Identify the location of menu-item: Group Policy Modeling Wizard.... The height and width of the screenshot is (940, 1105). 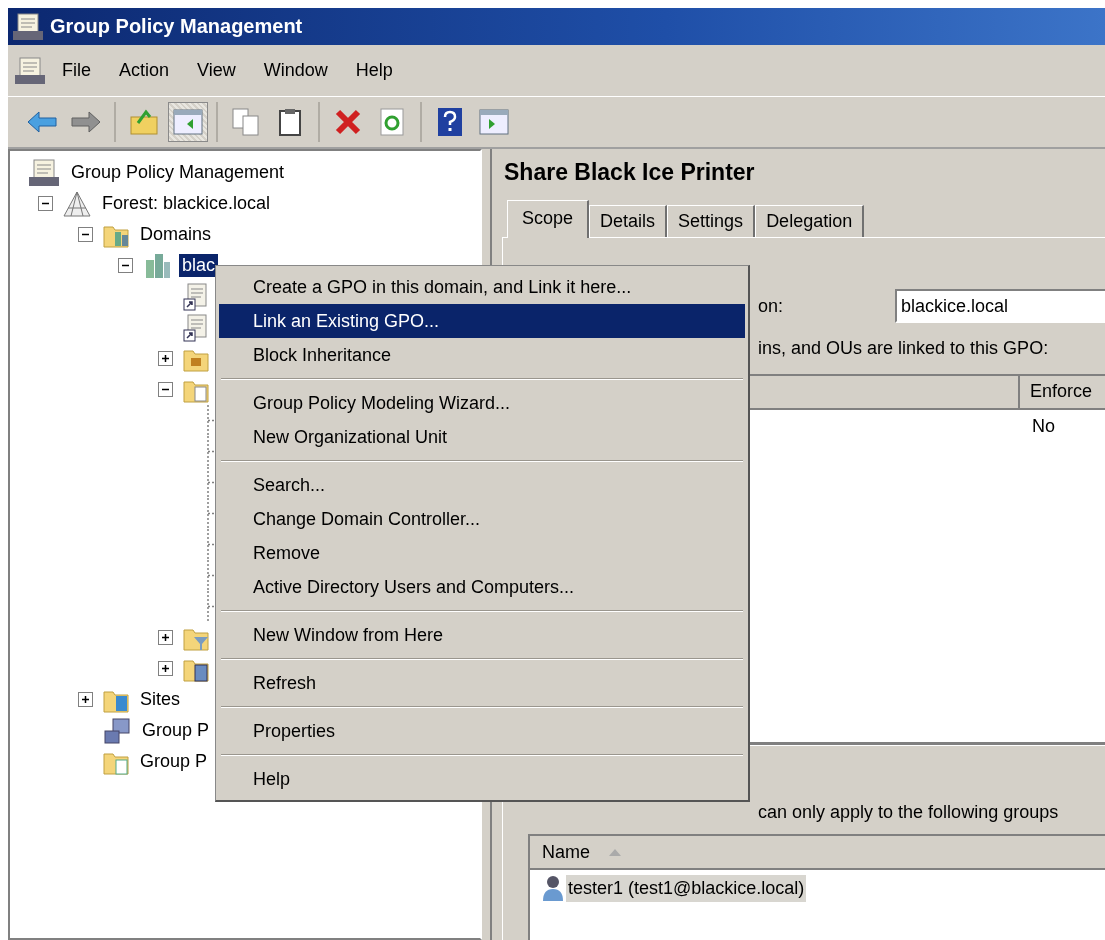
(482, 403).